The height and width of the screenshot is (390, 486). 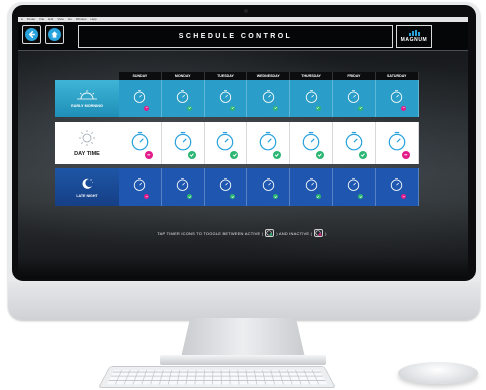 I want to click on row-label-text: DAY TIME, so click(x=87, y=154).